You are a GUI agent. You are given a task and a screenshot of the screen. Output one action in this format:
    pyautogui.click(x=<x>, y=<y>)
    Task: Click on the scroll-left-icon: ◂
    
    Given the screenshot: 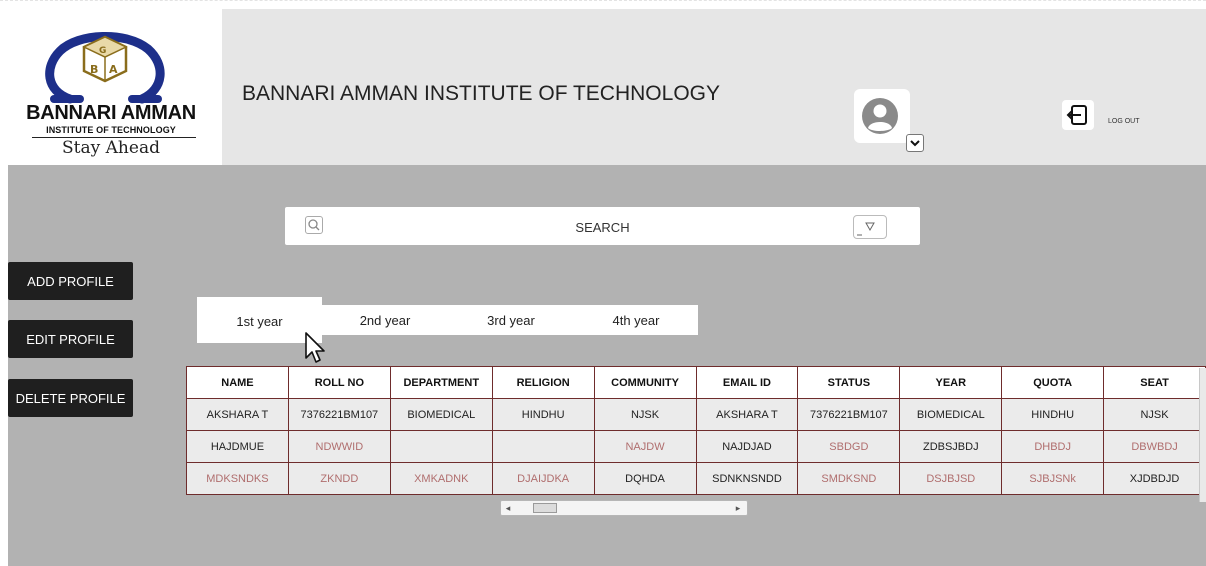 What is the action you would take?
    pyautogui.click(x=508, y=508)
    